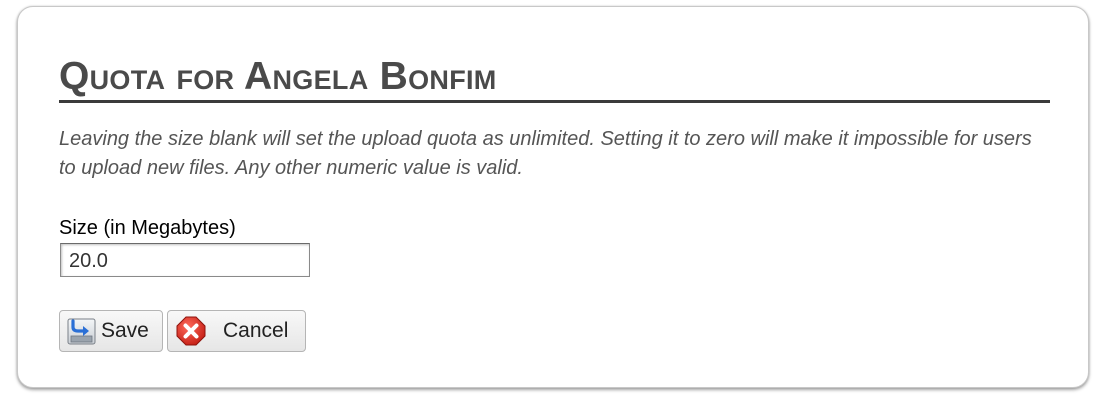 This screenshot has width=1110, height=416. What do you see at coordinates (554, 101) in the screenshot?
I see `title-divider` at bounding box center [554, 101].